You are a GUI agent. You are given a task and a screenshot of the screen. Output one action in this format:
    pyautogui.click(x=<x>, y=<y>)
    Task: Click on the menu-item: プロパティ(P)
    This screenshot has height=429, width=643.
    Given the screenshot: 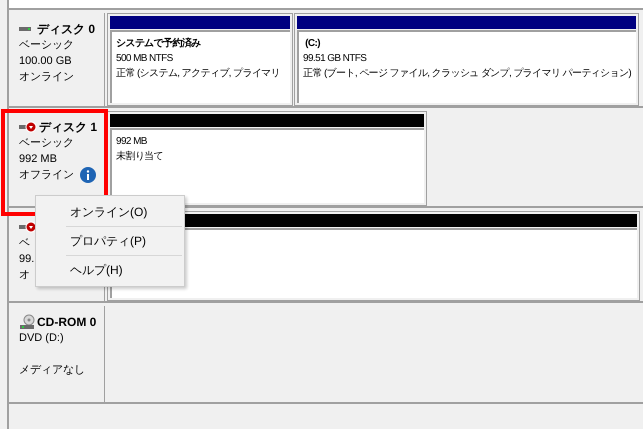 What is the action you would take?
    pyautogui.click(x=124, y=241)
    